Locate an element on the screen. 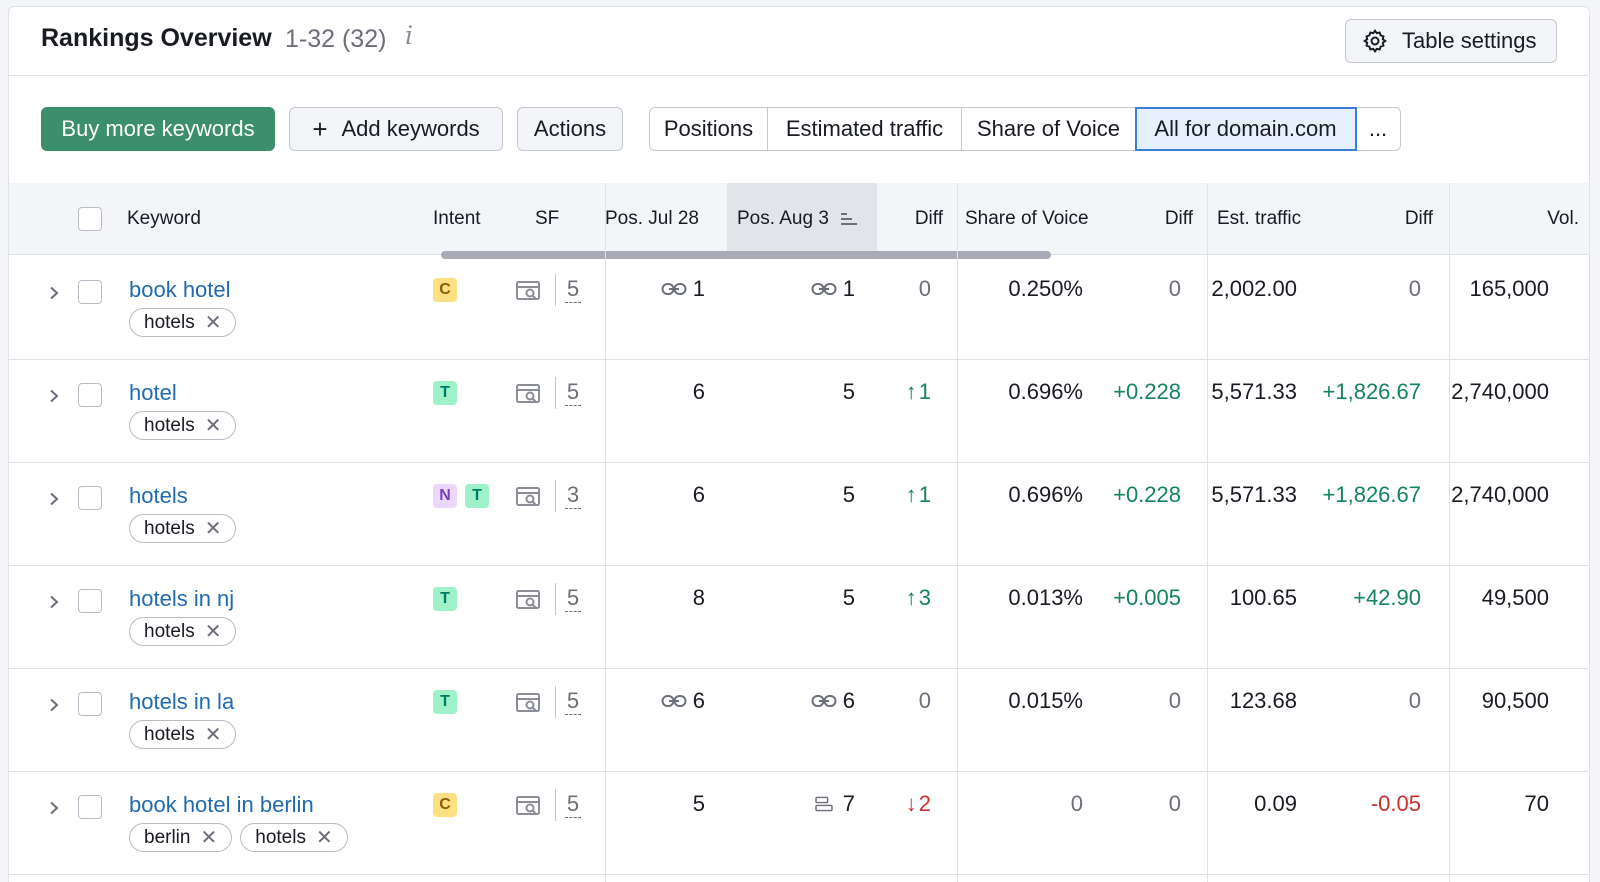 This screenshot has height=882, width=1600. info-icon: i is located at coordinates (409, 35).